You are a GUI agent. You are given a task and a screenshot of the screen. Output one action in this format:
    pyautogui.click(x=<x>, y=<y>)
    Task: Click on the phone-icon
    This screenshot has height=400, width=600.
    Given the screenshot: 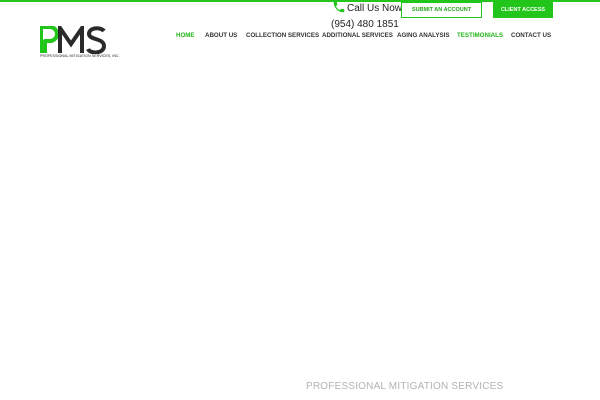 What is the action you would take?
    pyautogui.click(x=339, y=7)
    